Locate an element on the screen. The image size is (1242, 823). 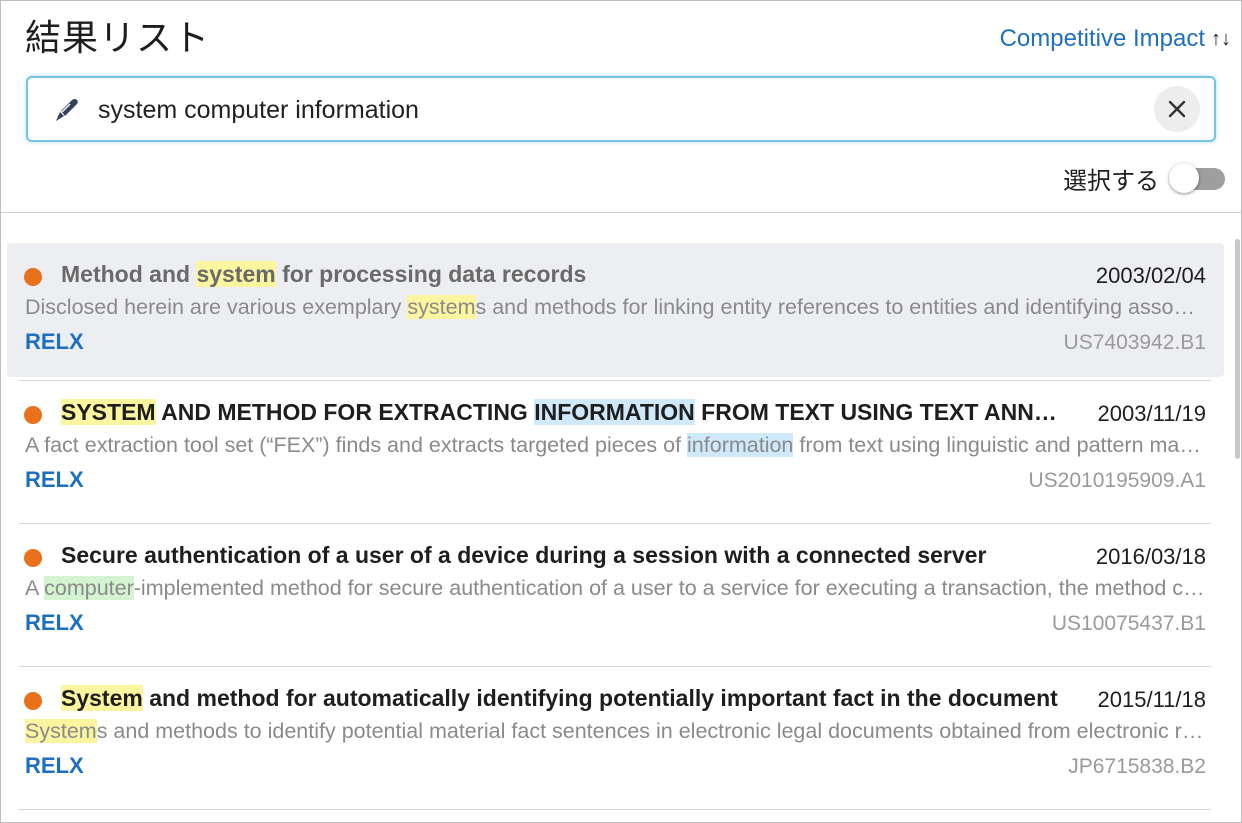
page-title: 結果リスト is located at coordinates (118, 38).